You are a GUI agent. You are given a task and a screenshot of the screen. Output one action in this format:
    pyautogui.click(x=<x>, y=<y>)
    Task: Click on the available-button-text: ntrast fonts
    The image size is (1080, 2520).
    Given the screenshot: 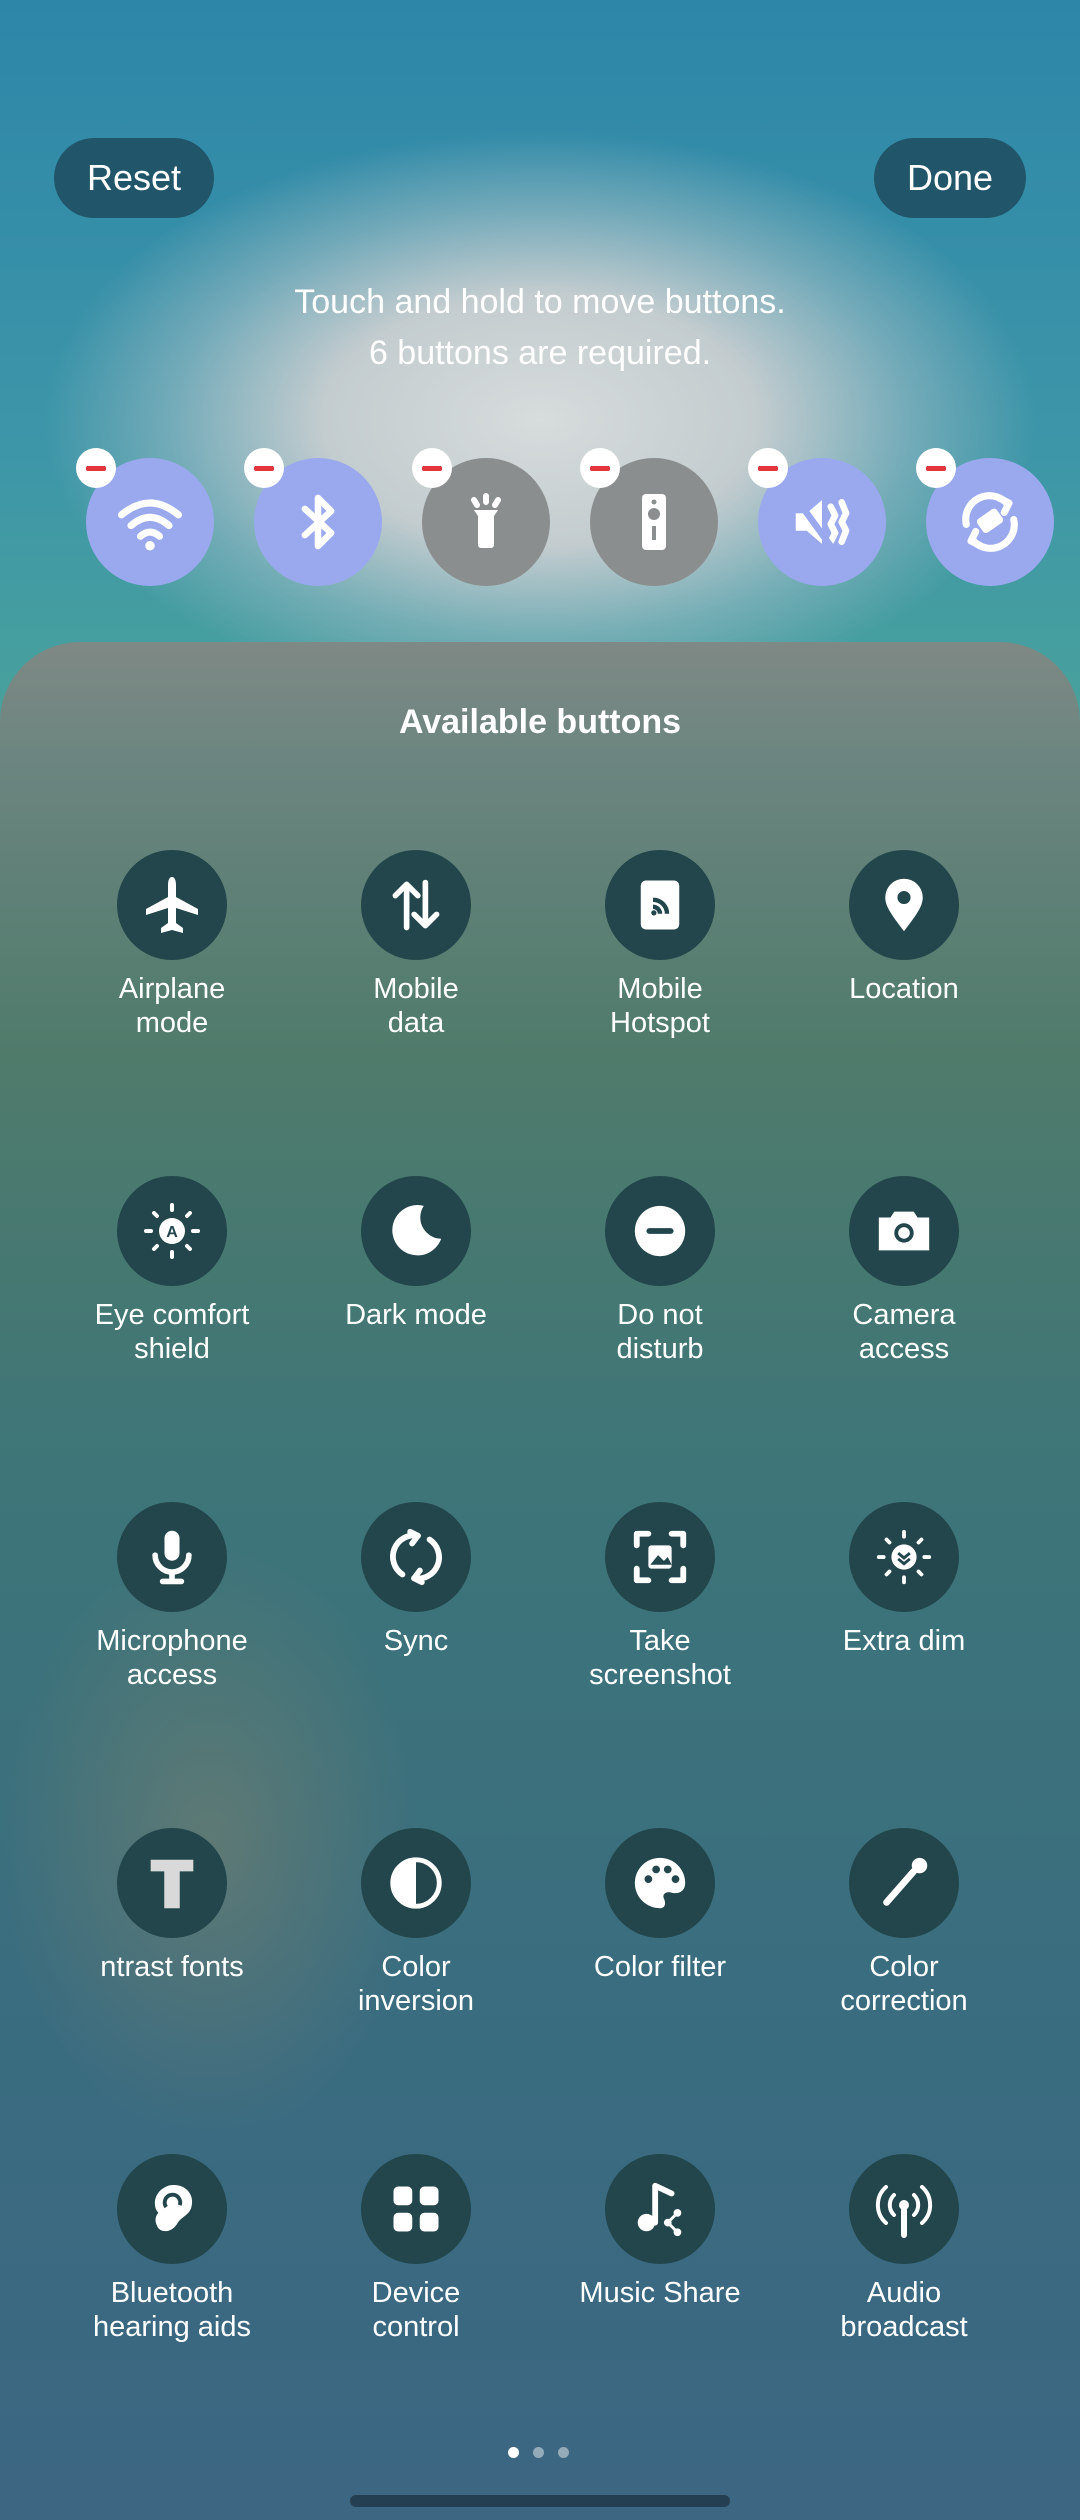 What is the action you would take?
    pyautogui.click(x=172, y=1906)
    